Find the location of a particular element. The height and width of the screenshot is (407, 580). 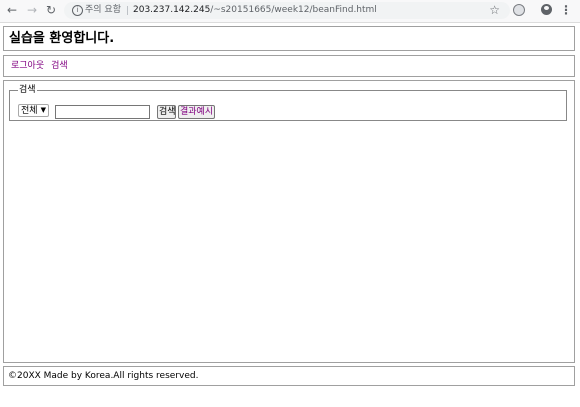

page-header: 실습을 환영합니다. is located at coordinates (289, 38).